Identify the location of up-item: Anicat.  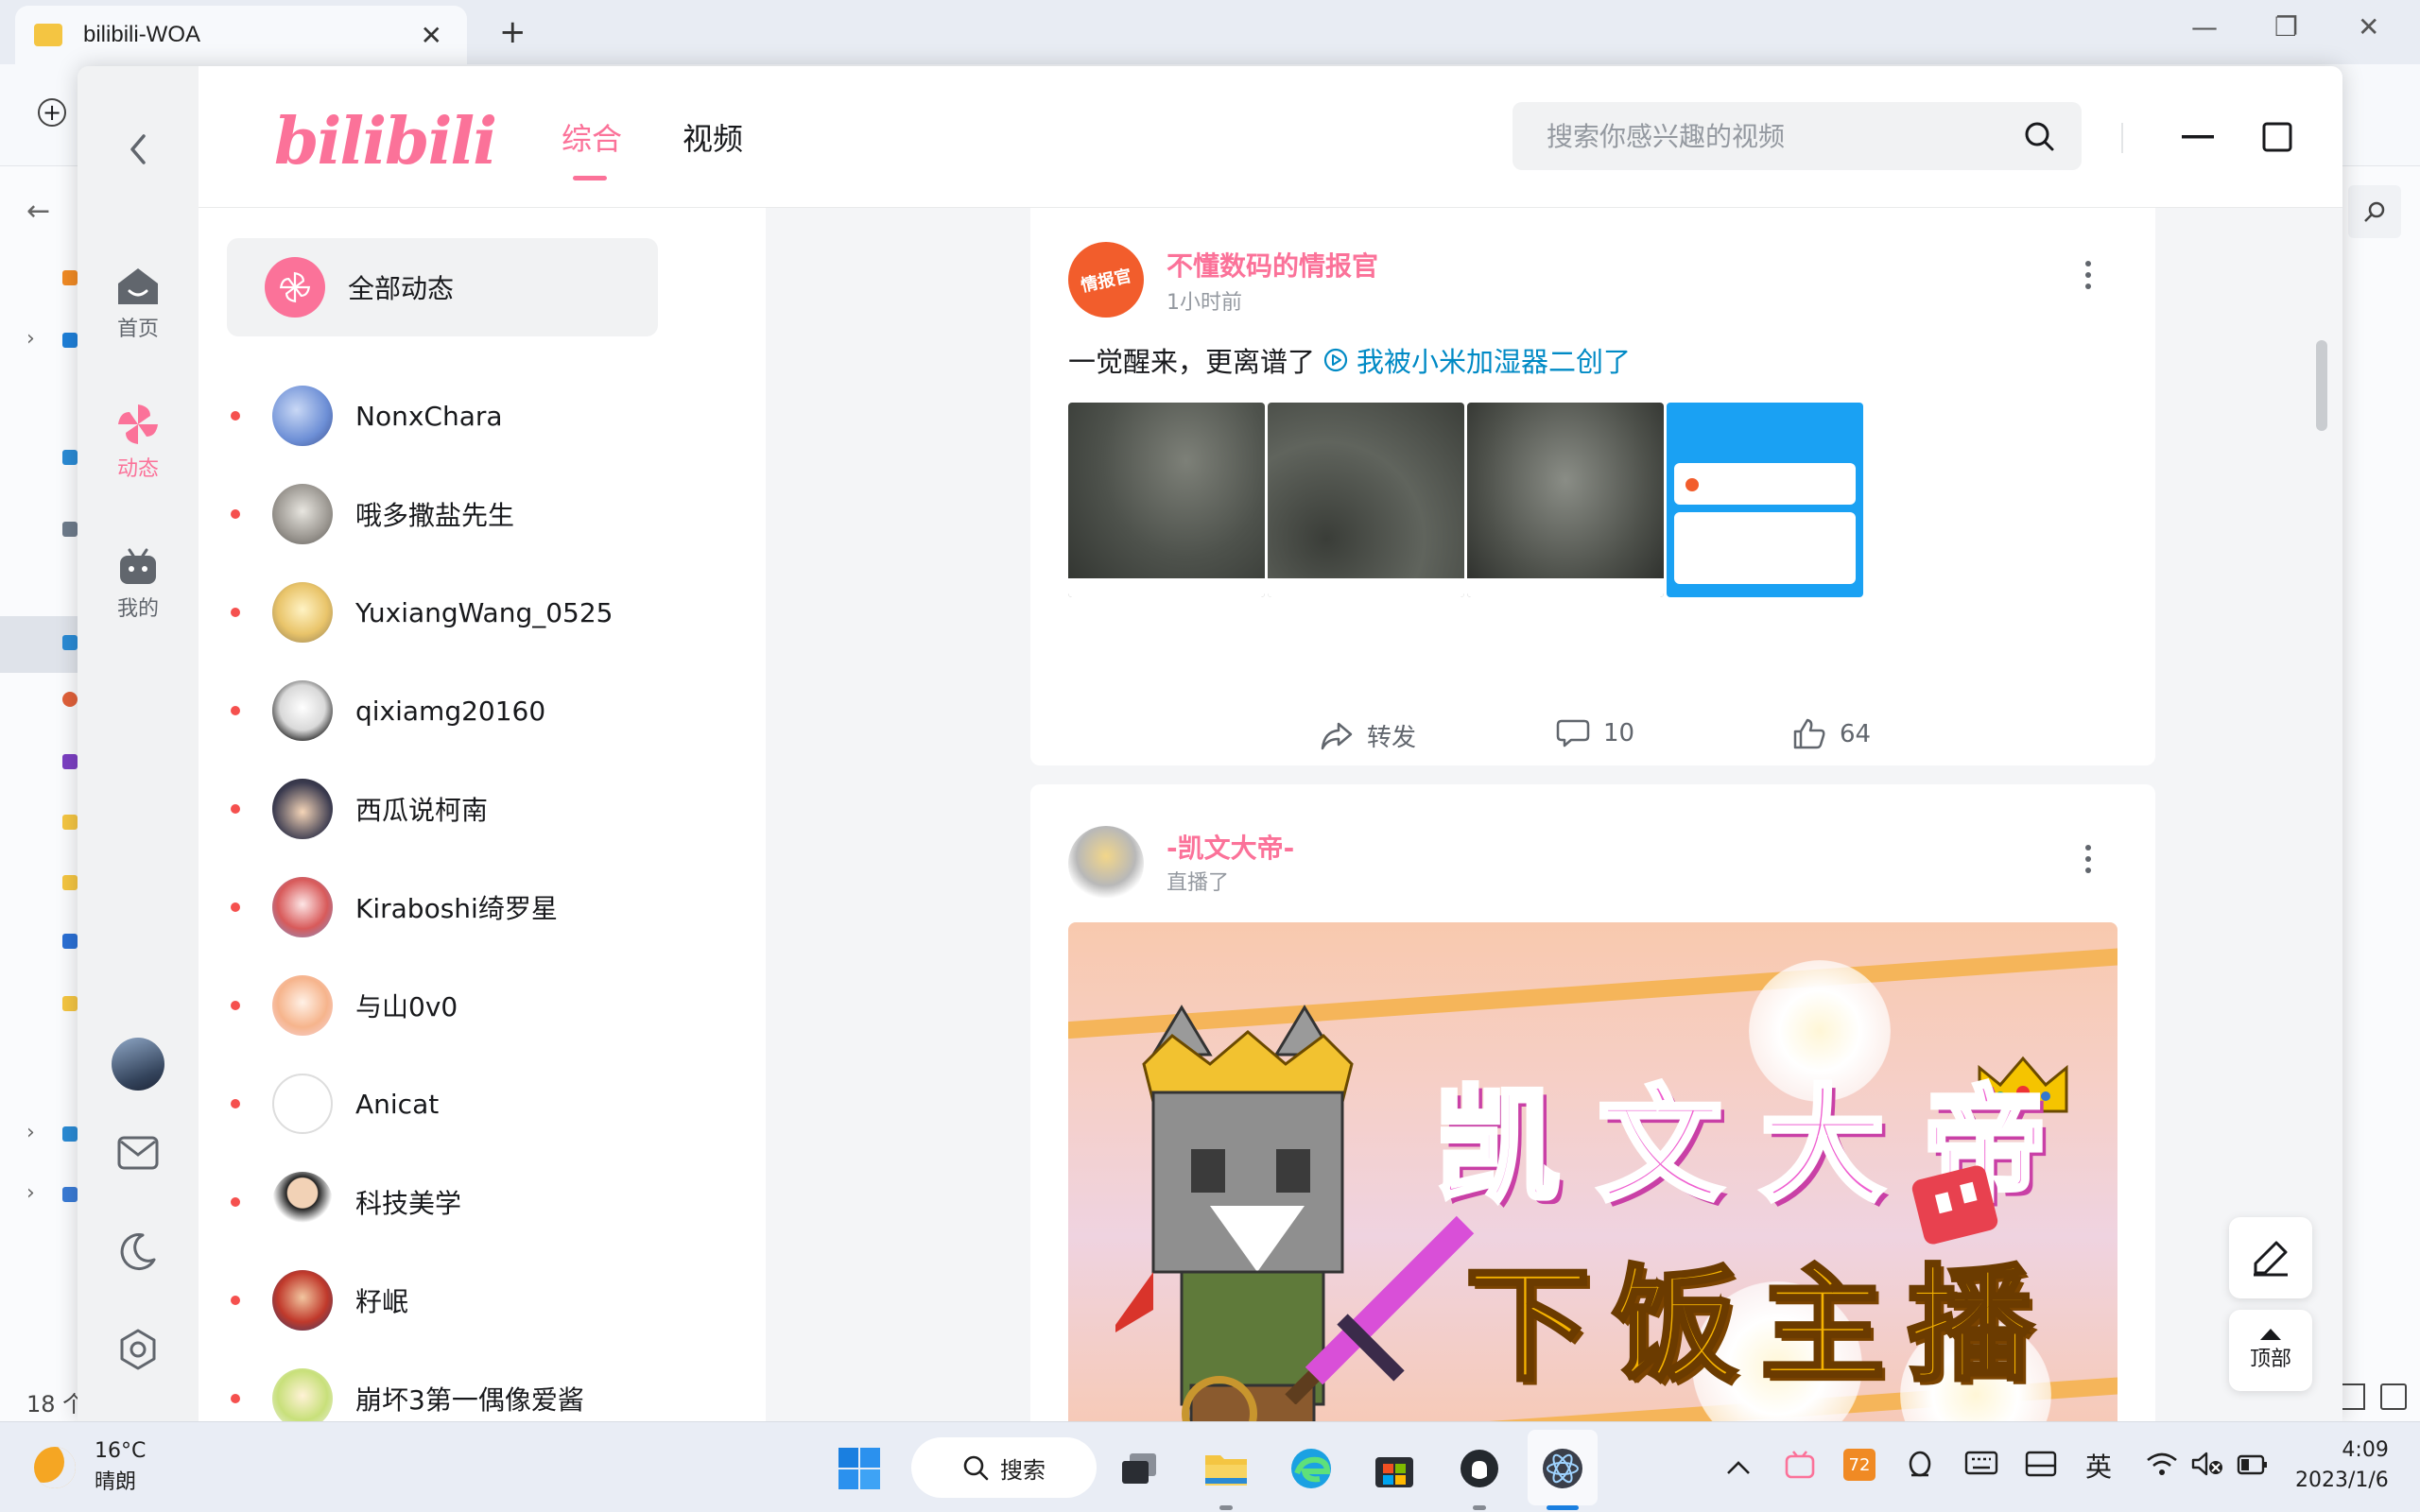
(482, 1104).